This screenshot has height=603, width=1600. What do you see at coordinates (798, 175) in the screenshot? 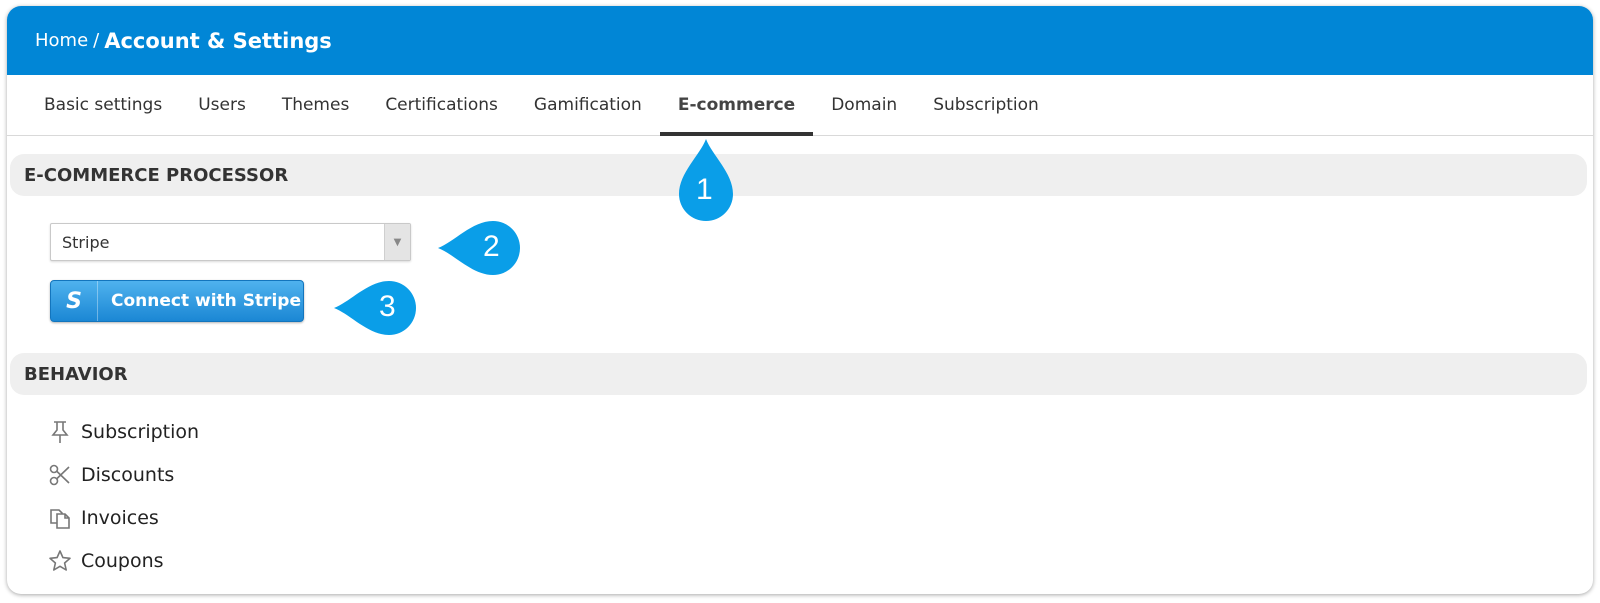
I see `ecommerce-processor-section-header: E-COMMERCE PROCESSOR` at bounding box center [798, 175].